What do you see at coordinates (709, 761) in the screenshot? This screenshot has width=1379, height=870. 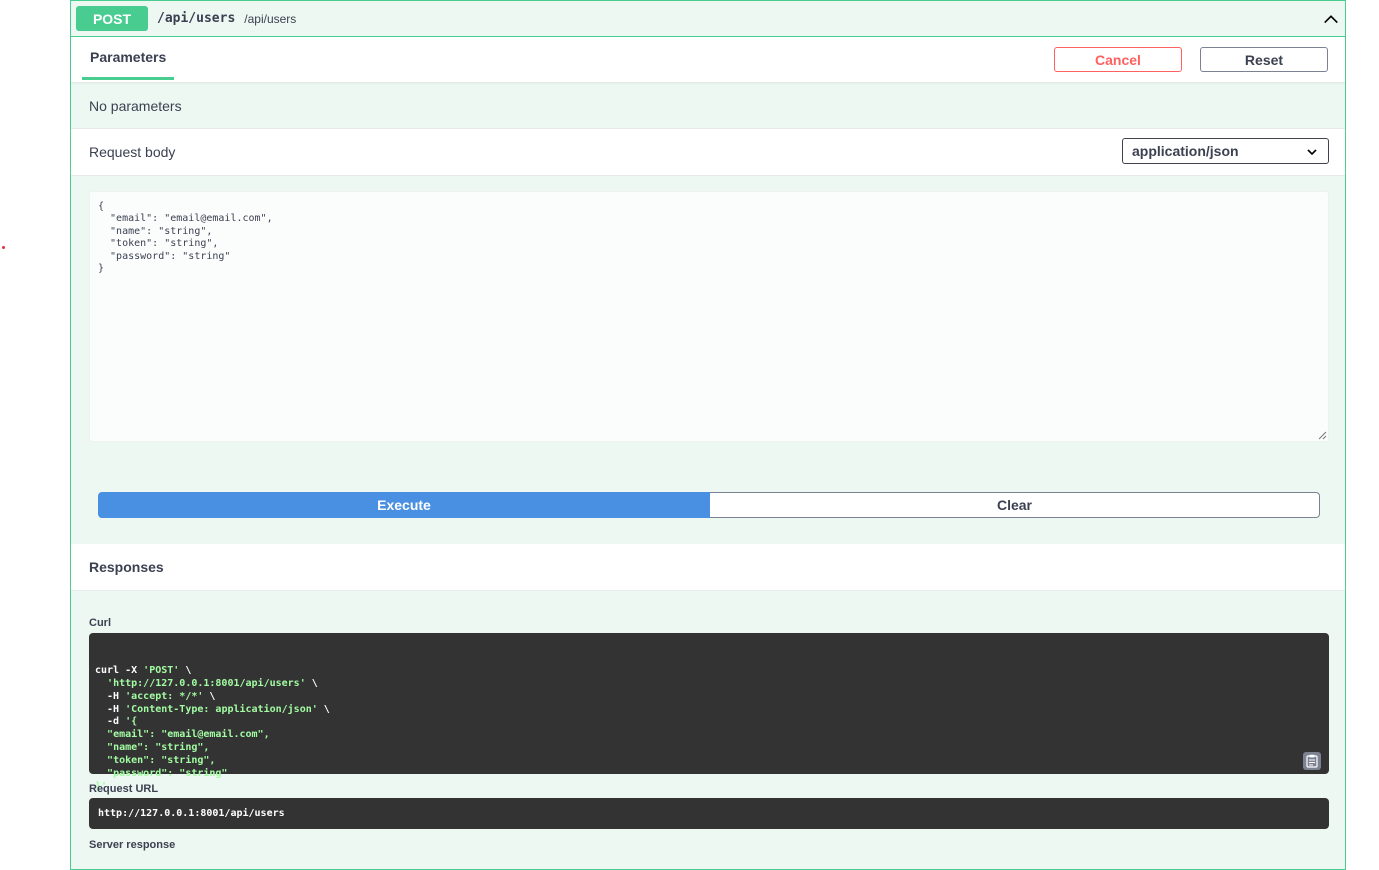 I see `curl-line: "token": "string",` at bounding box center [709, 761].